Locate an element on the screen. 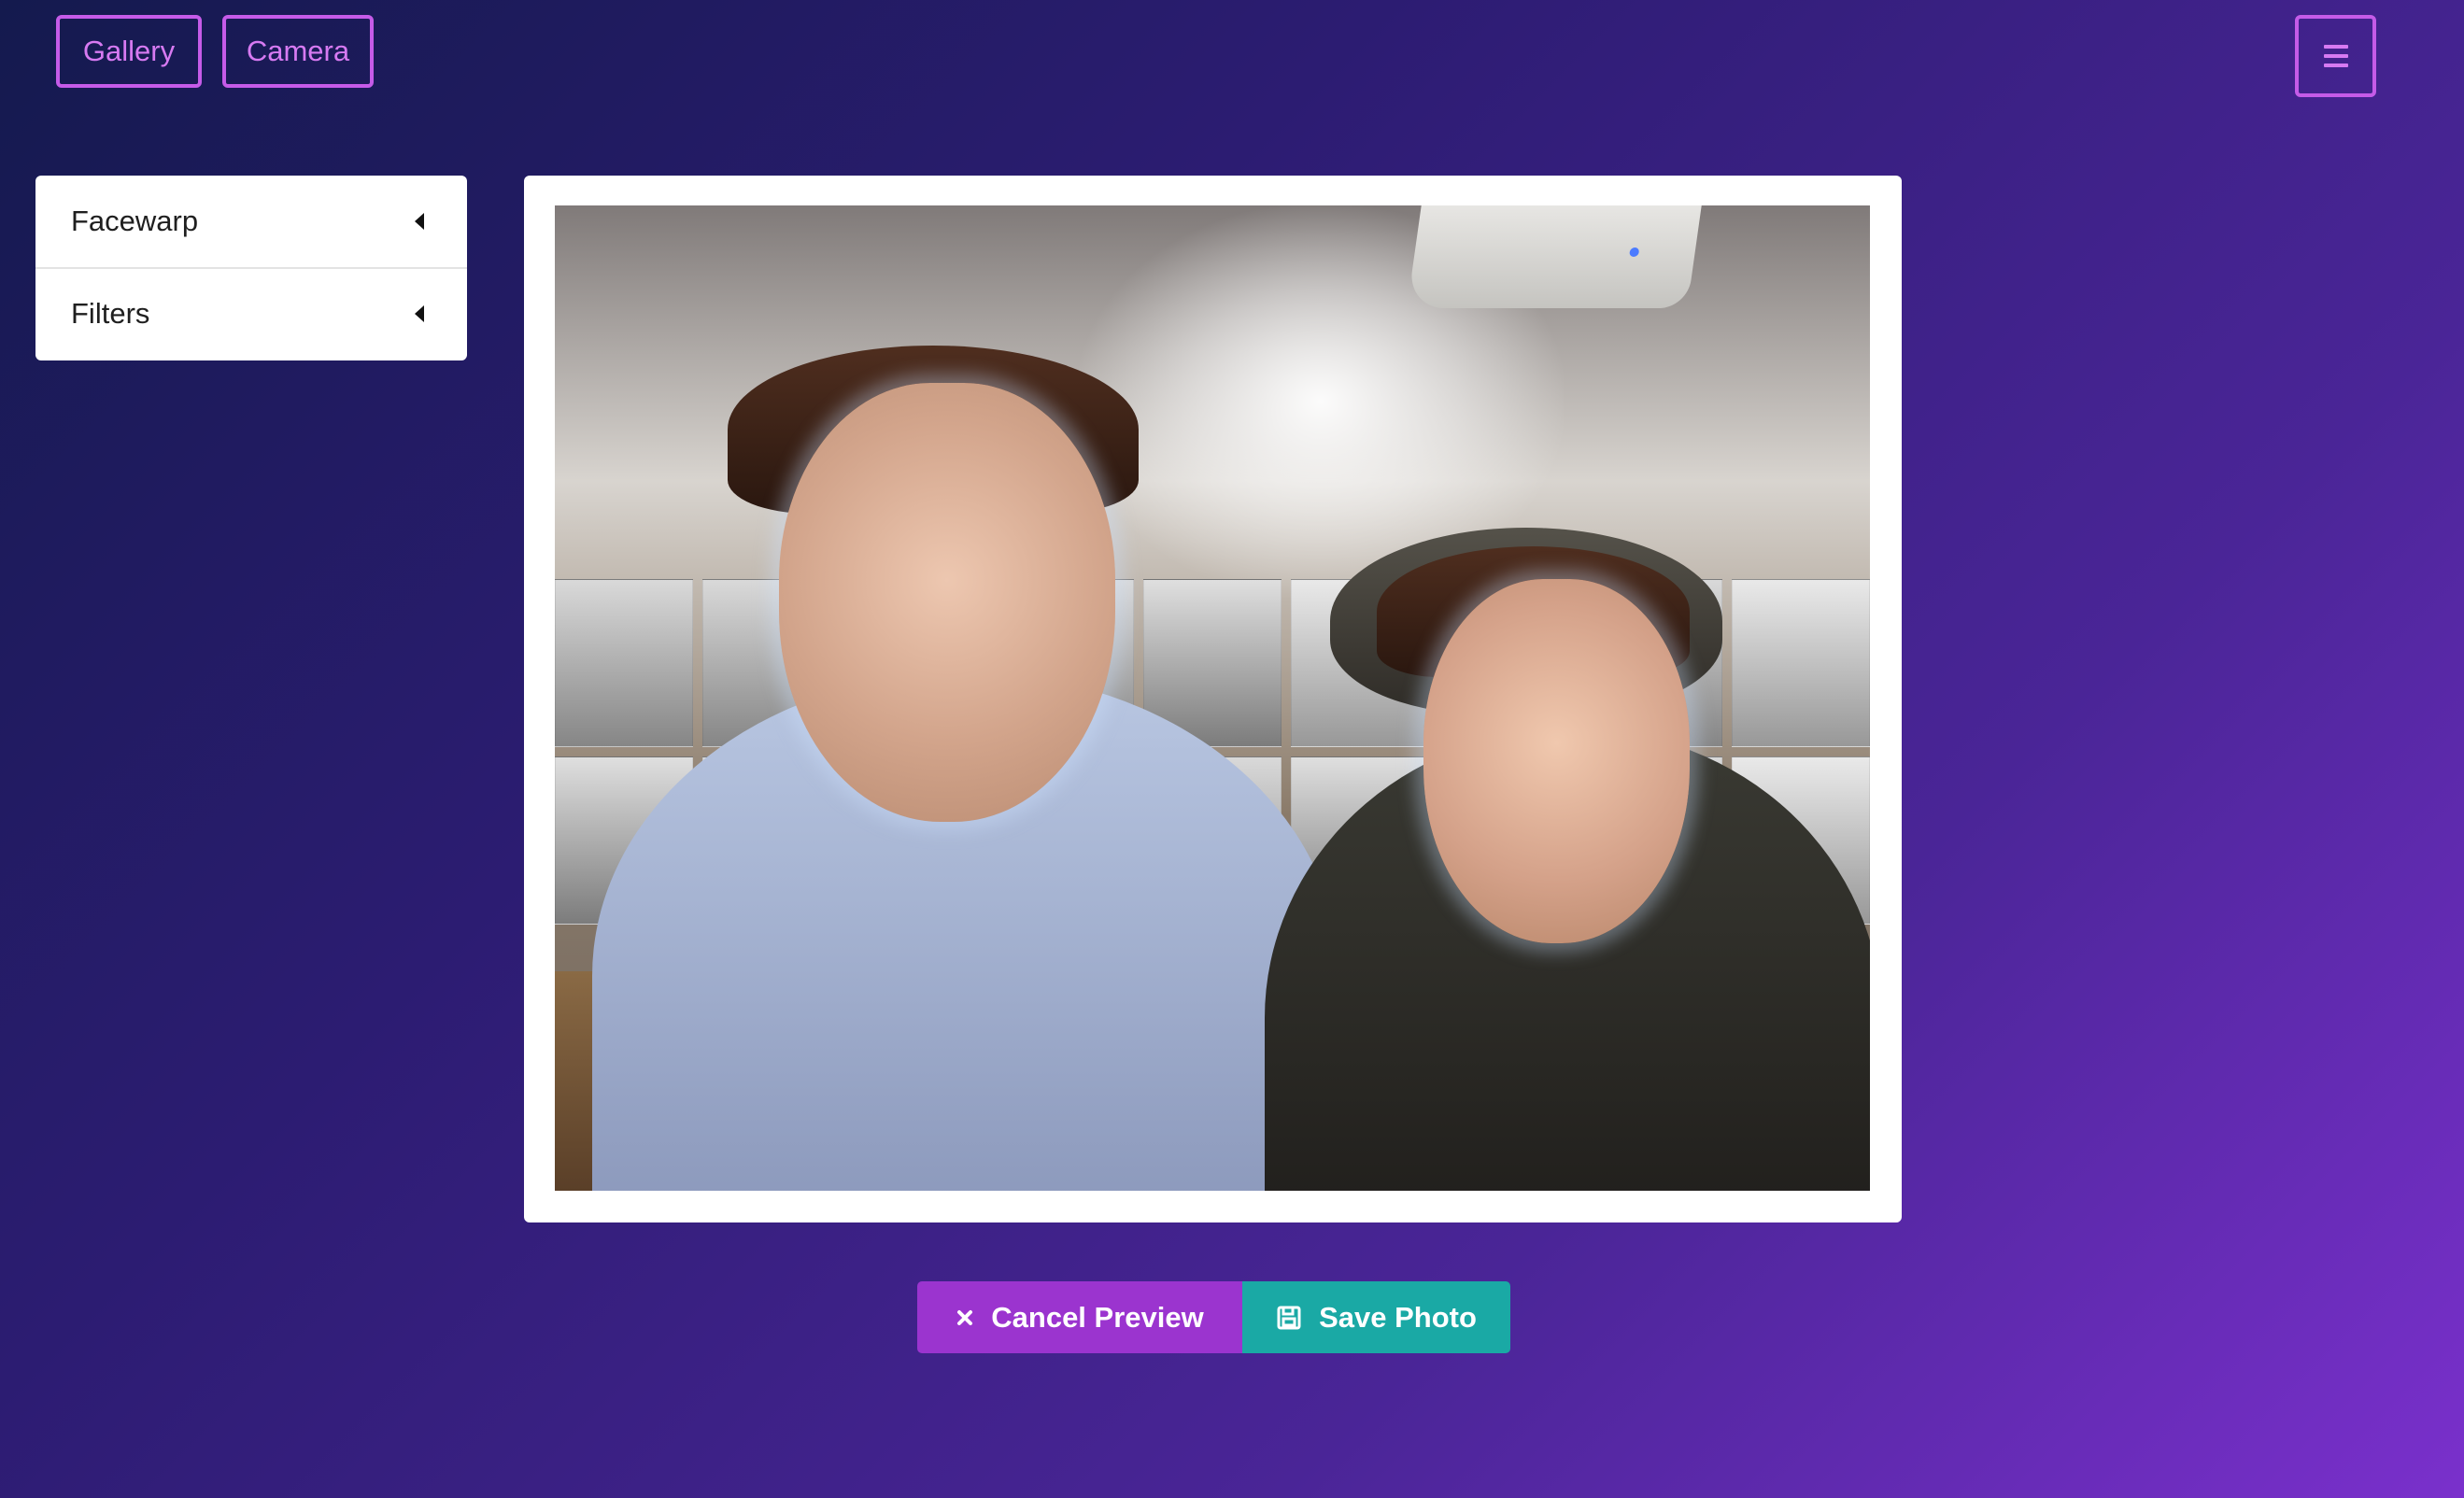 This screenshot has height=1498, width=2464. close-icon is located at coordinates (965, 1317).